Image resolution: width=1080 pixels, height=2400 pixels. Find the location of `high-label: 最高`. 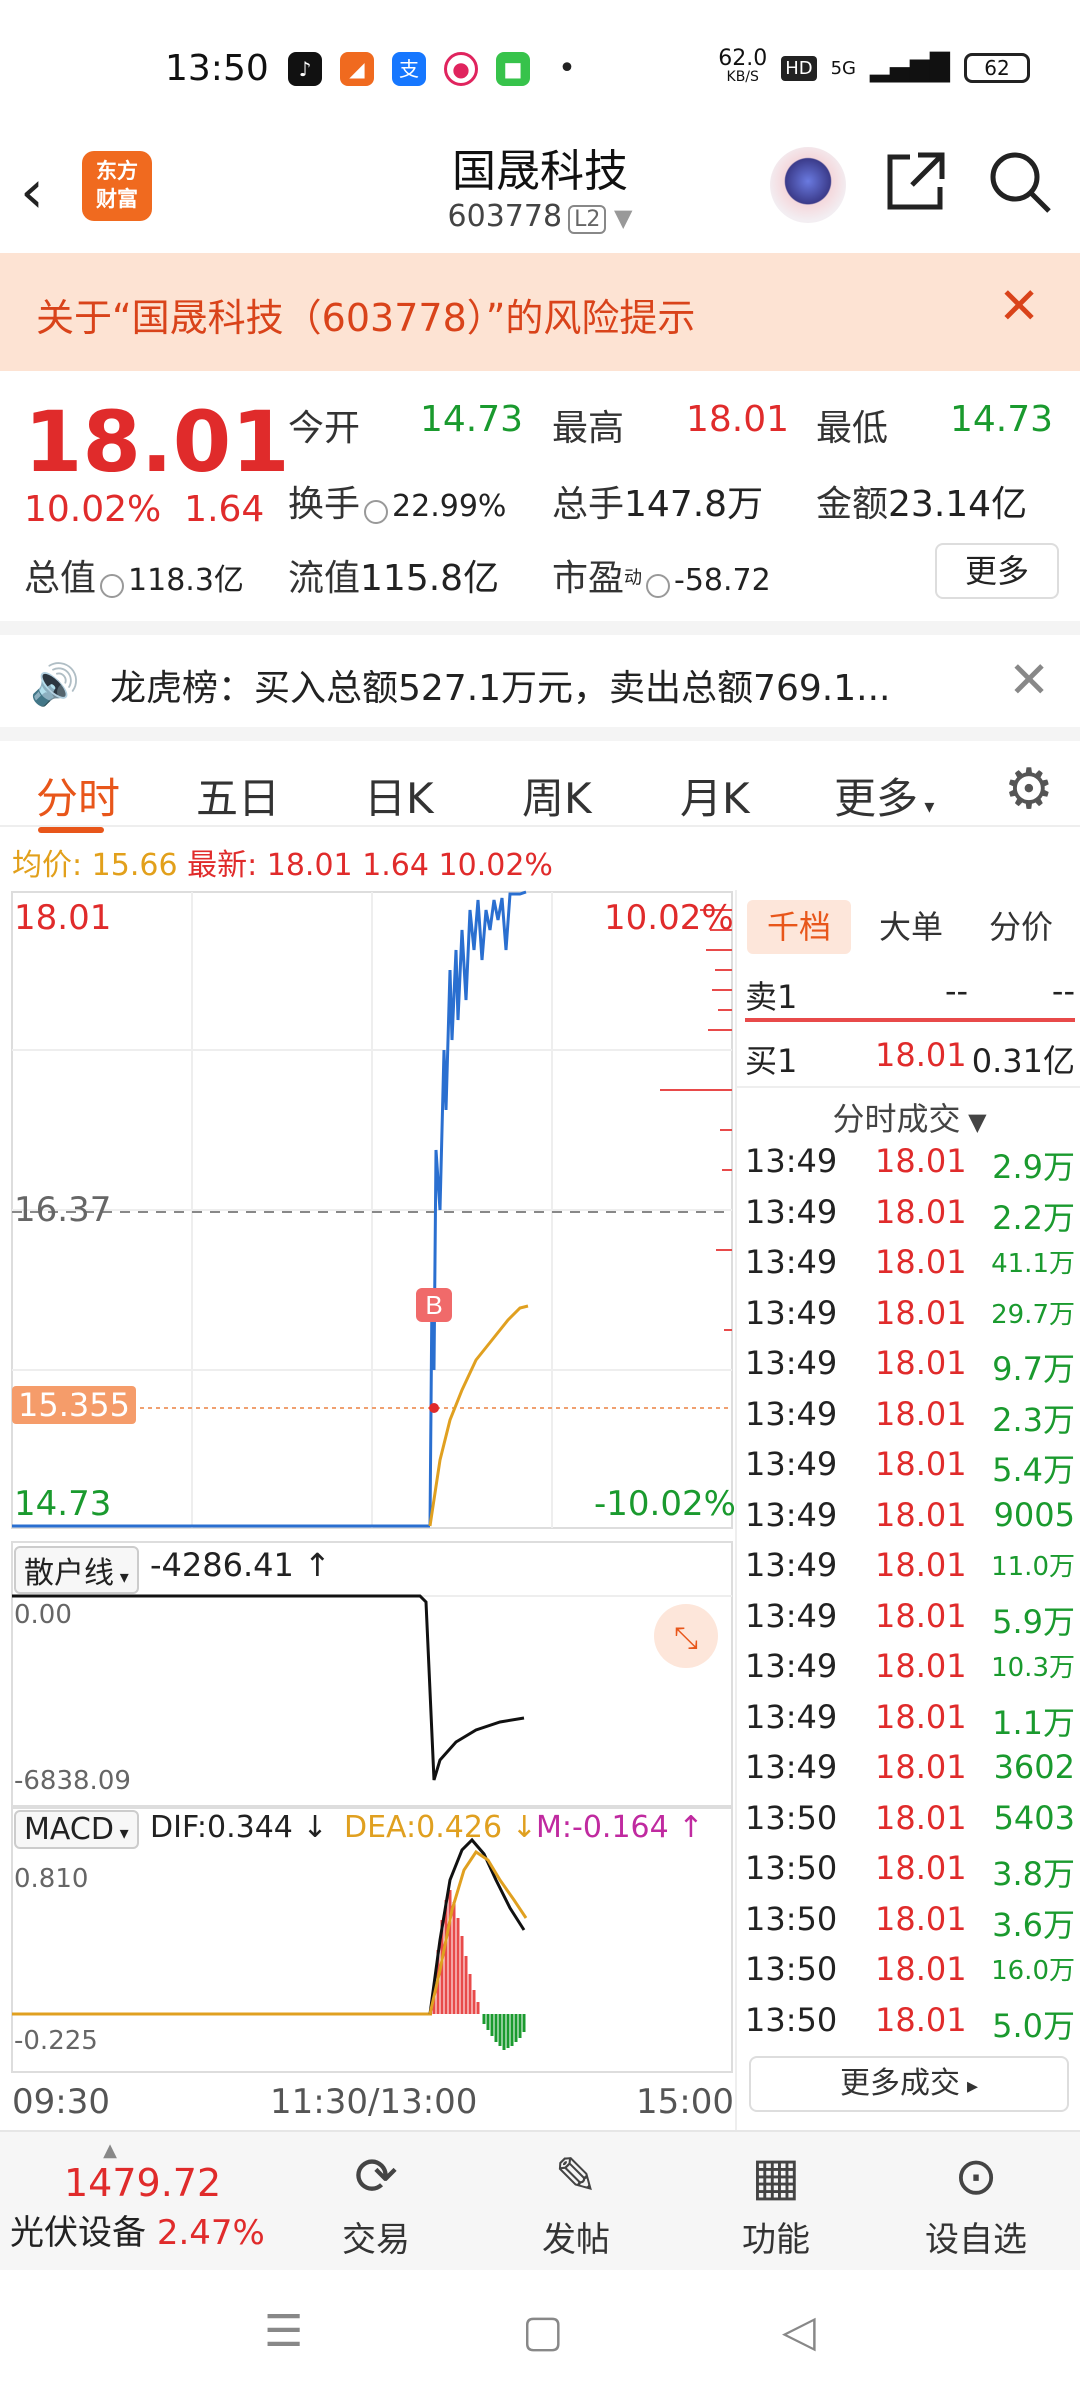

high-label: 最高 is located at coordinates (588, 428).